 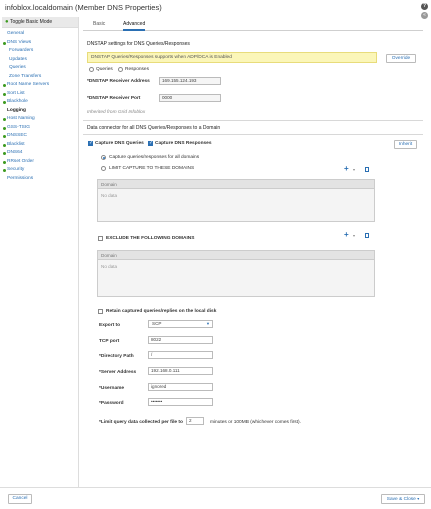 What do you see at coordinates (104, 69) in the screenshot?
I see `queries-label: Queries` at bounding box center [104, 69].